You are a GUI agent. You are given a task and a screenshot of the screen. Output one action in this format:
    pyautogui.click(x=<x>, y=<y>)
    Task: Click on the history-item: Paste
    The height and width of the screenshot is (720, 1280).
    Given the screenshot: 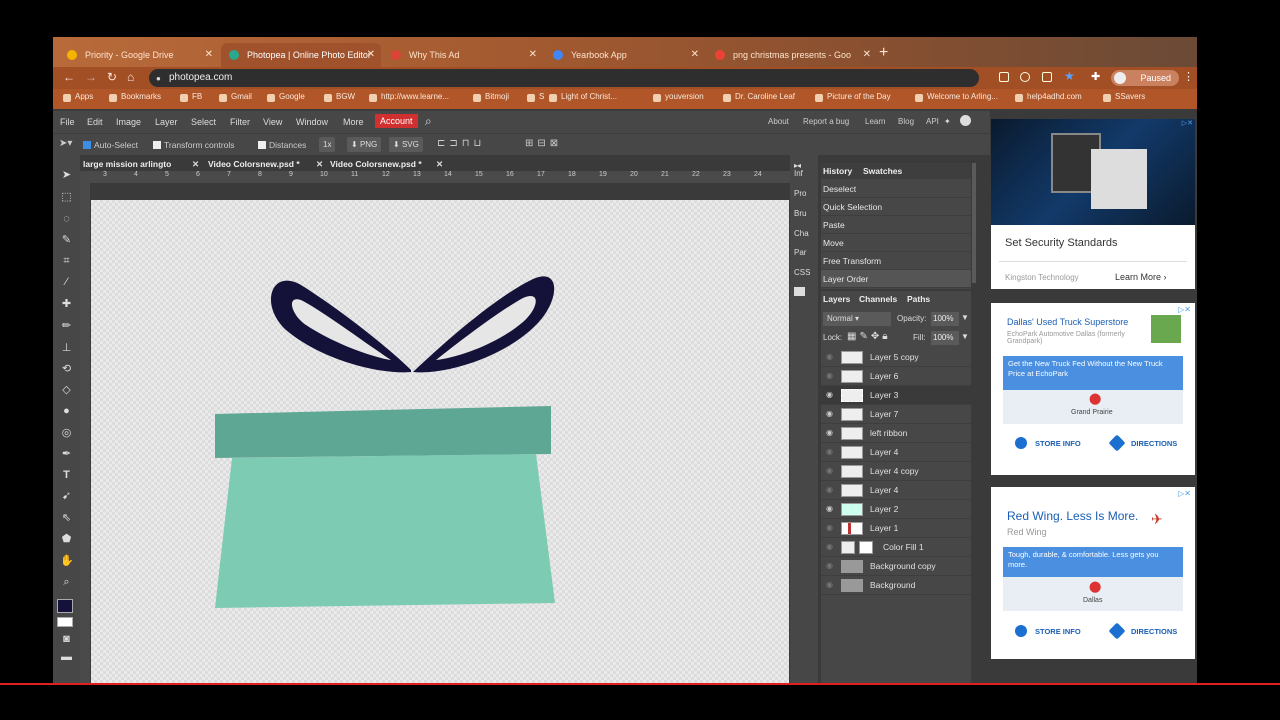 What is the action you would take?
    pyautogui.click(x=896, y=225)
    